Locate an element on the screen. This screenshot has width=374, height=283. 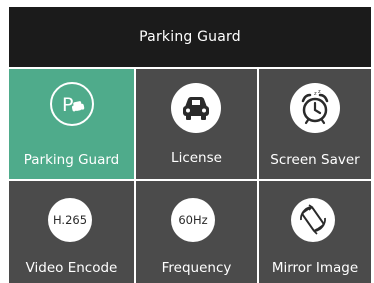
alarm-clock-icon: z z is located at coordinates (315, 108).